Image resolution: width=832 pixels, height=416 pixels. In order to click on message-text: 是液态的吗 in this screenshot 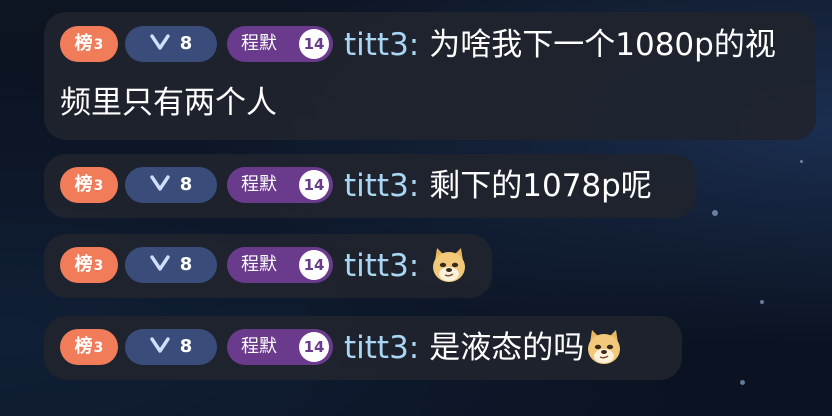, I will do `click(507, 348)`.